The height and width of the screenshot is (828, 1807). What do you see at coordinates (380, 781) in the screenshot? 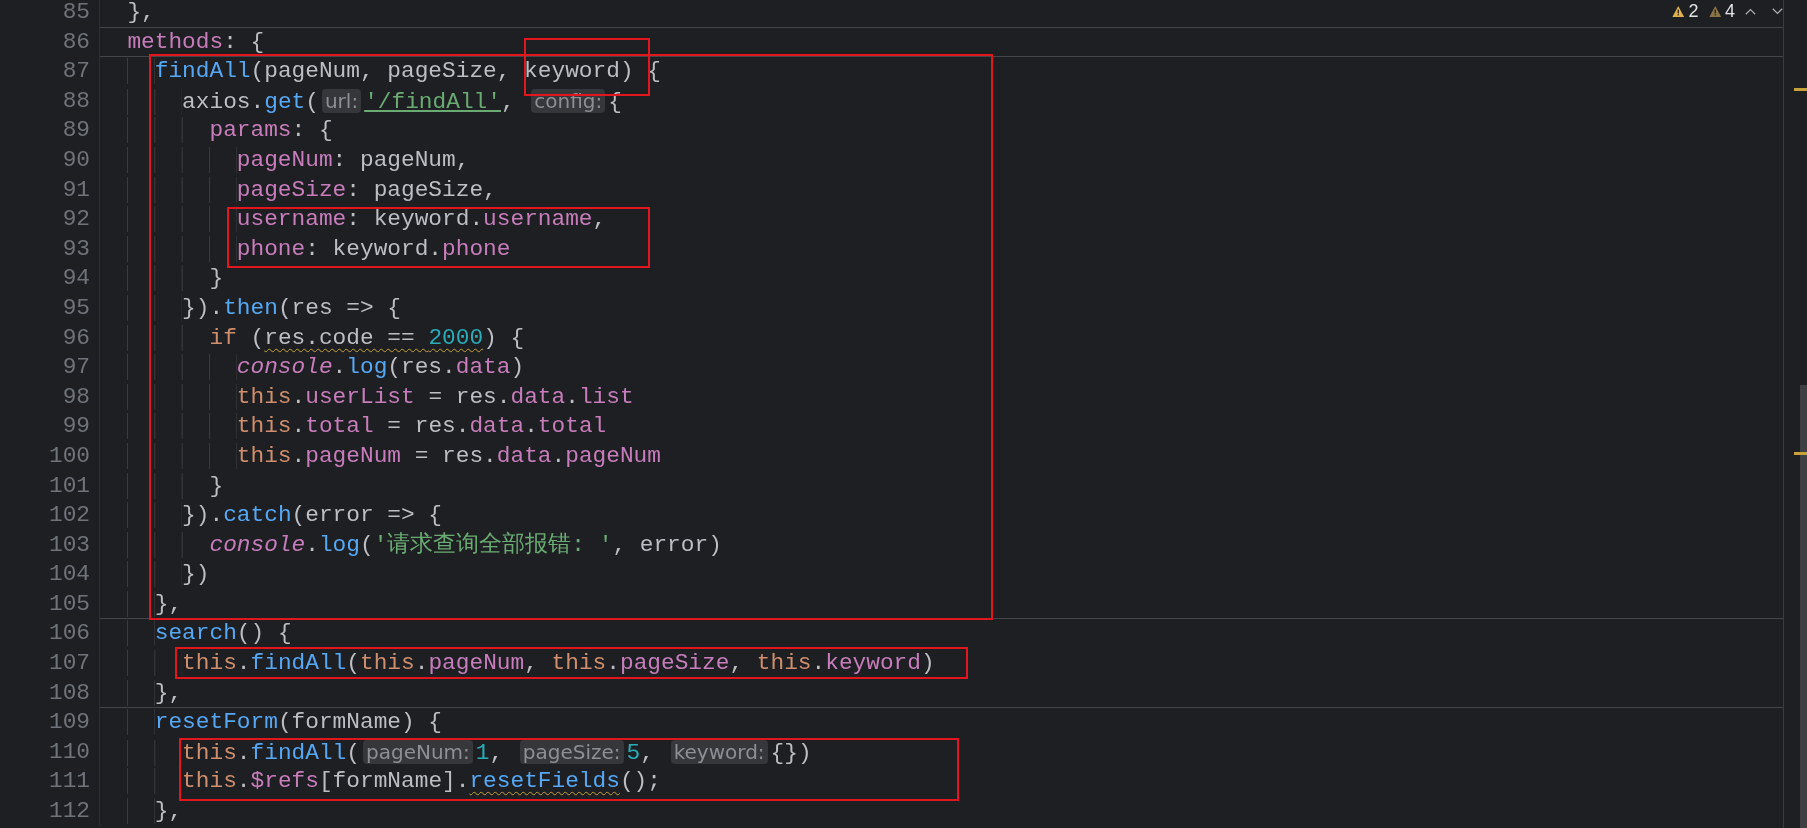
I see `code-line: this.$refs[formName].resetFields();` at bounding box center [380, 781].